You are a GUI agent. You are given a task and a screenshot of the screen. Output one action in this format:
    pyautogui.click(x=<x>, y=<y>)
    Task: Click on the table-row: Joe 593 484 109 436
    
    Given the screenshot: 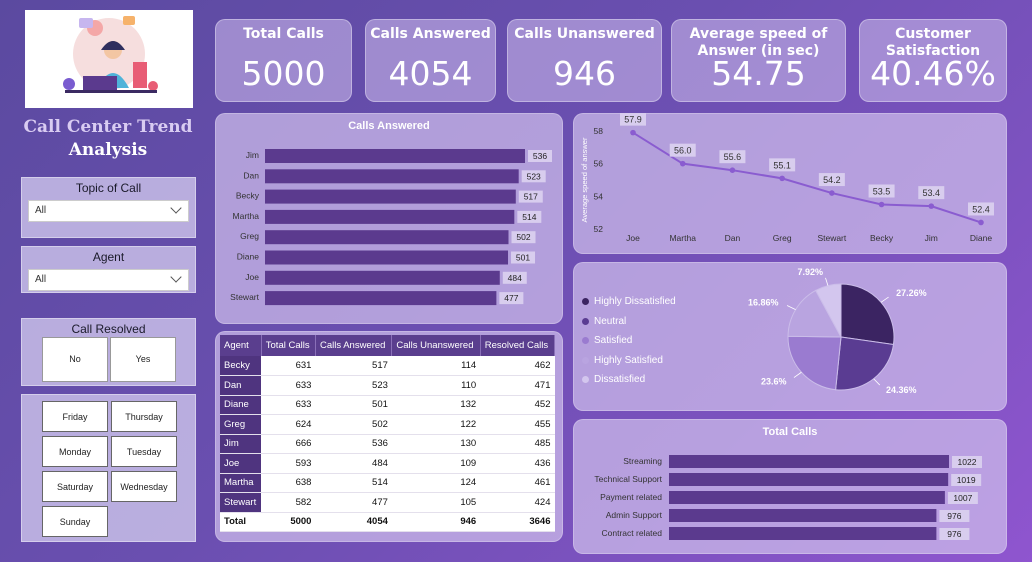 What is the action you would take?
    pyautogui.click(x=387, y=463)
    